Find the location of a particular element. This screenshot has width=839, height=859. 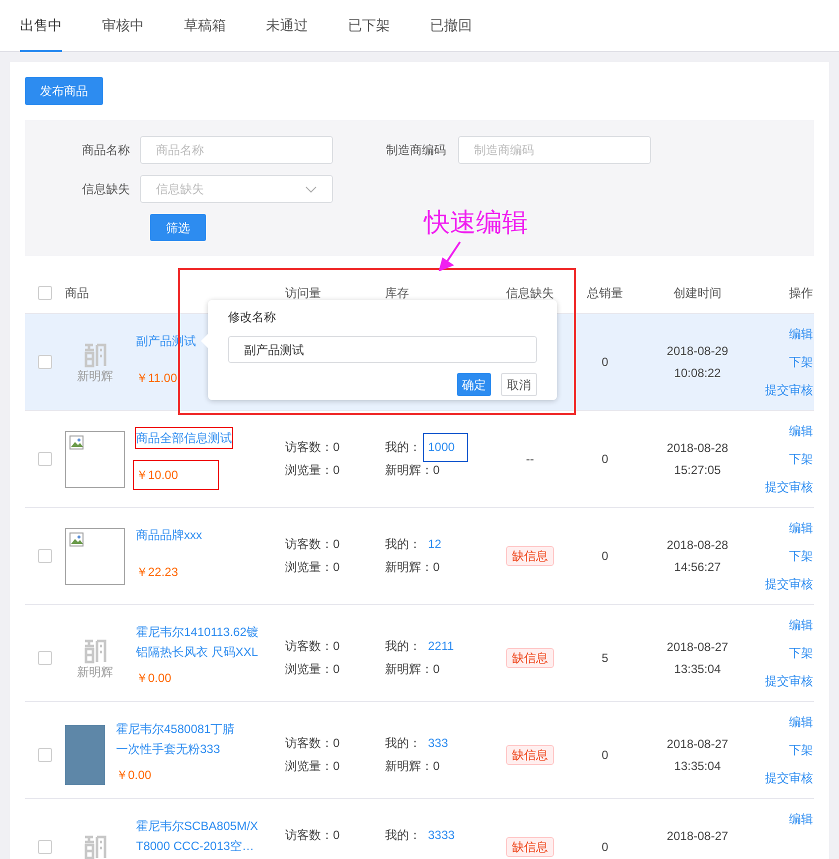

column-header: 访问量 is located at coordinates (303, 293).